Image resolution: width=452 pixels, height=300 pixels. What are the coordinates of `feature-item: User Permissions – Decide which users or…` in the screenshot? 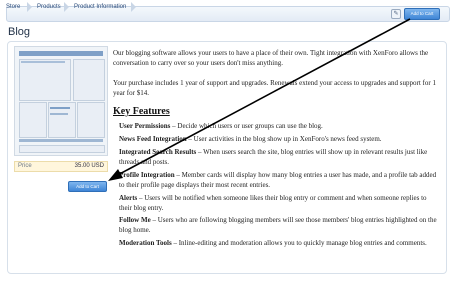 It's located at (279, 126).